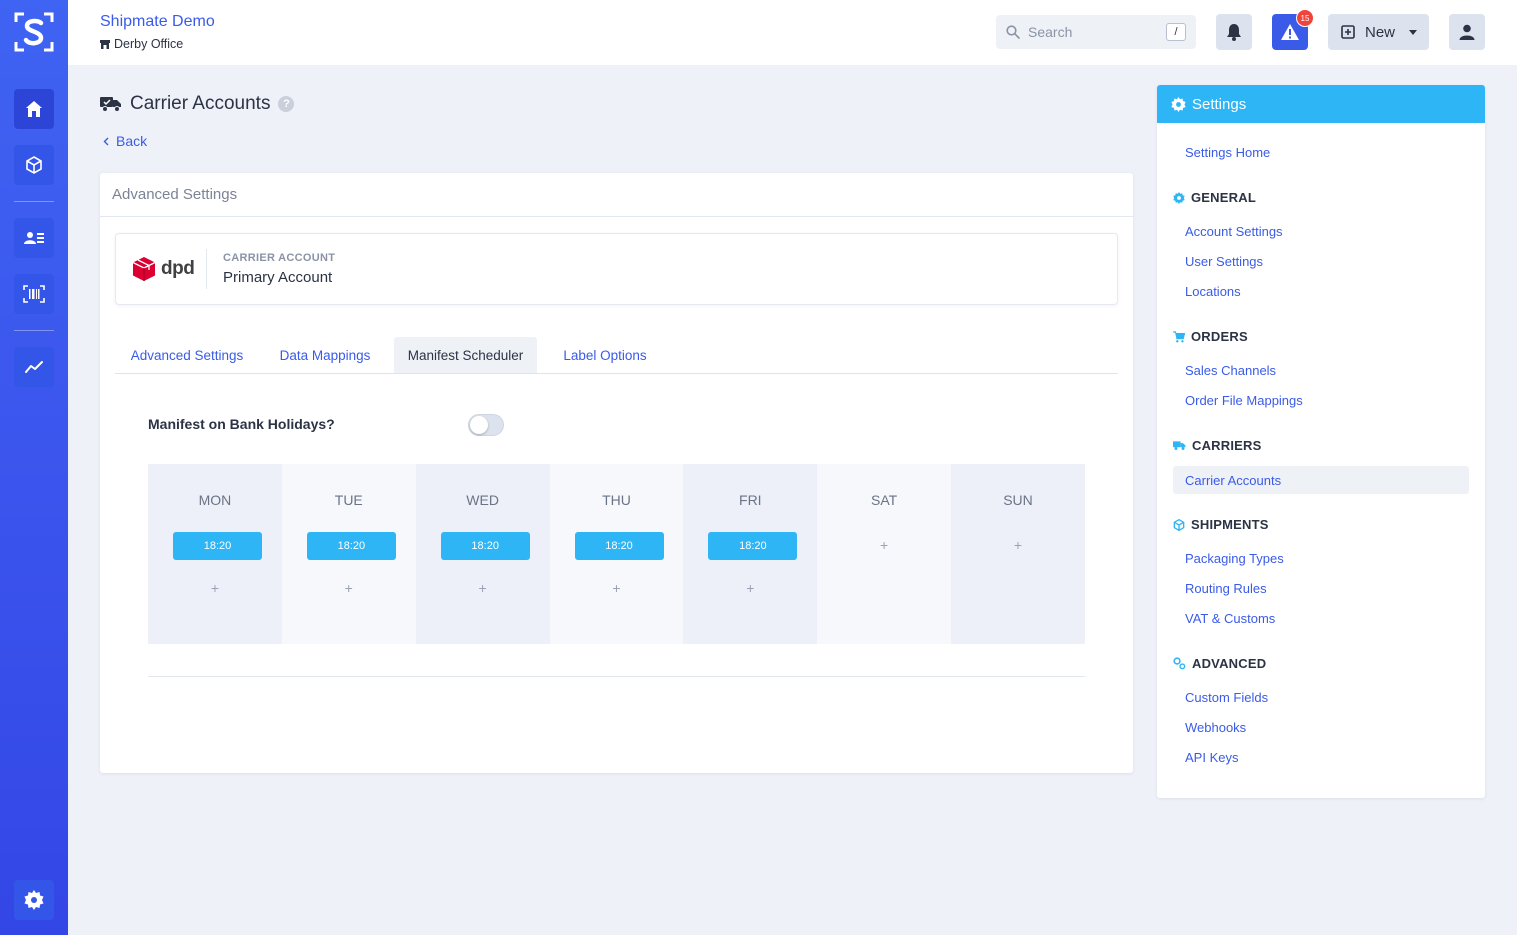 This screenshot has width=1517, height=935. I want to click on day-column-tue: TUE 18:20 +, so click(348, 554).